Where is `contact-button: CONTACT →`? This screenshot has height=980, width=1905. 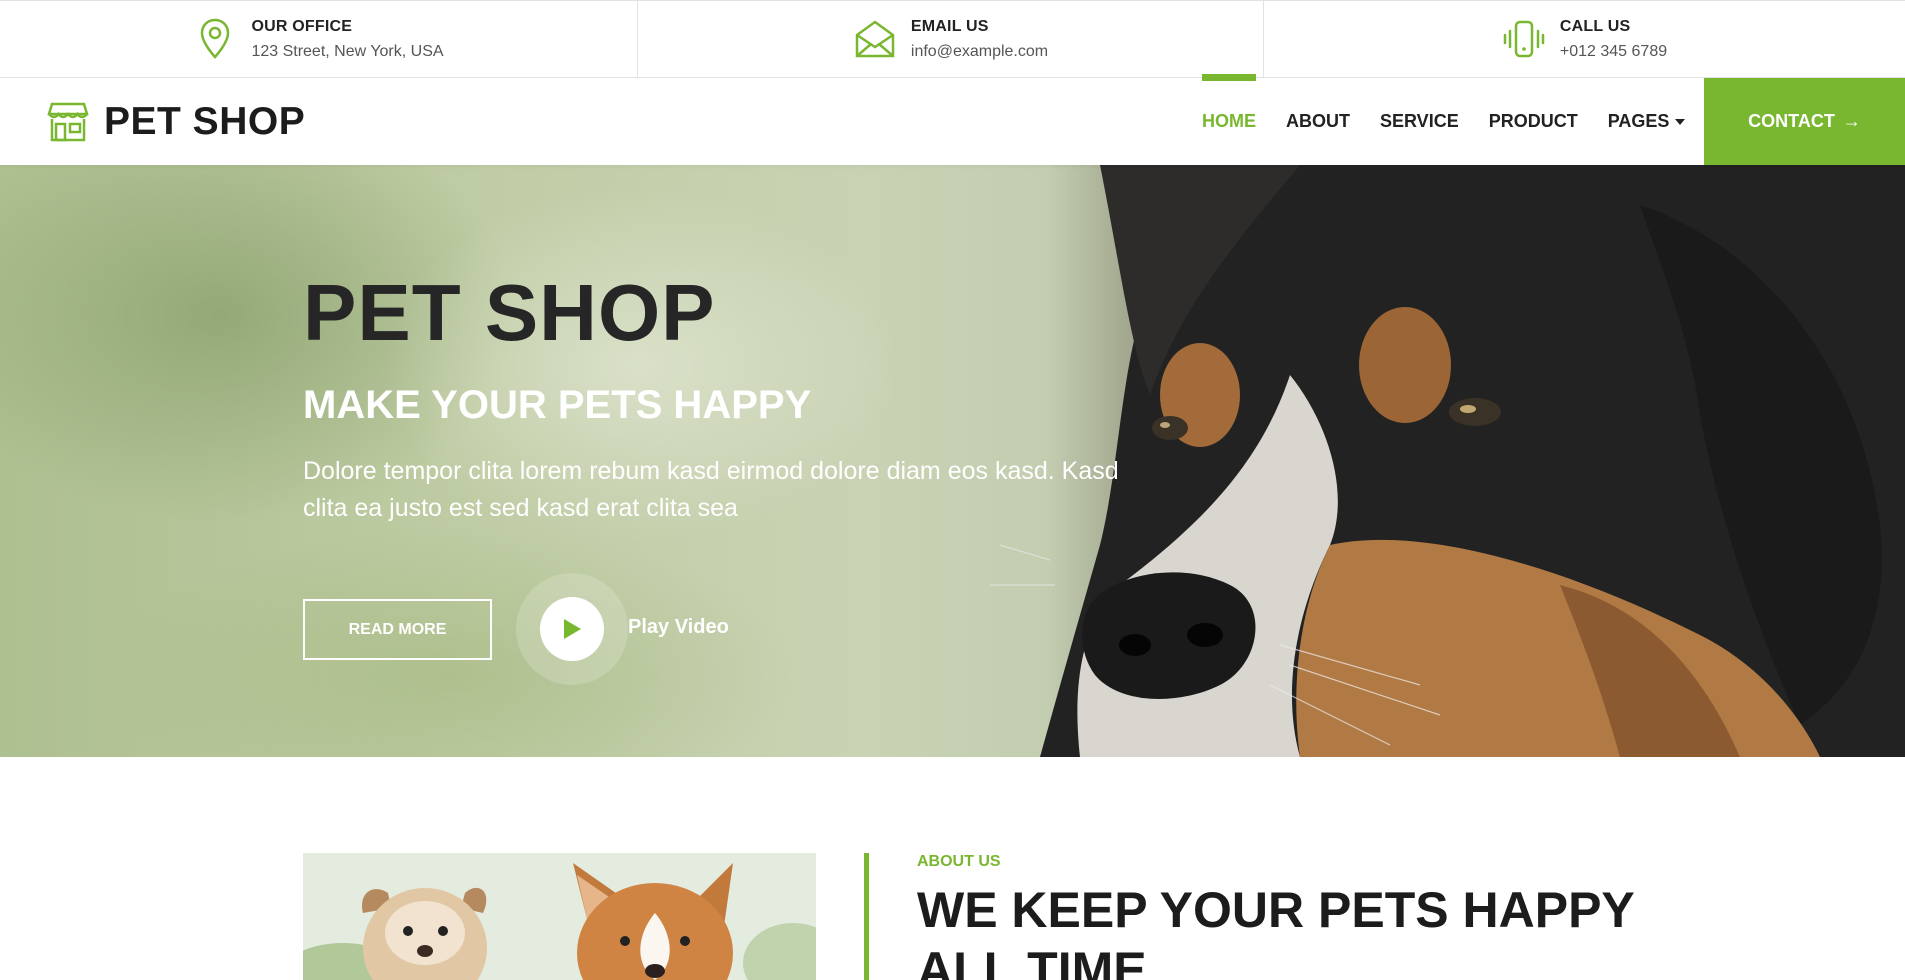 contact-button: CONTACT → is located at coordinates (1804, 121).